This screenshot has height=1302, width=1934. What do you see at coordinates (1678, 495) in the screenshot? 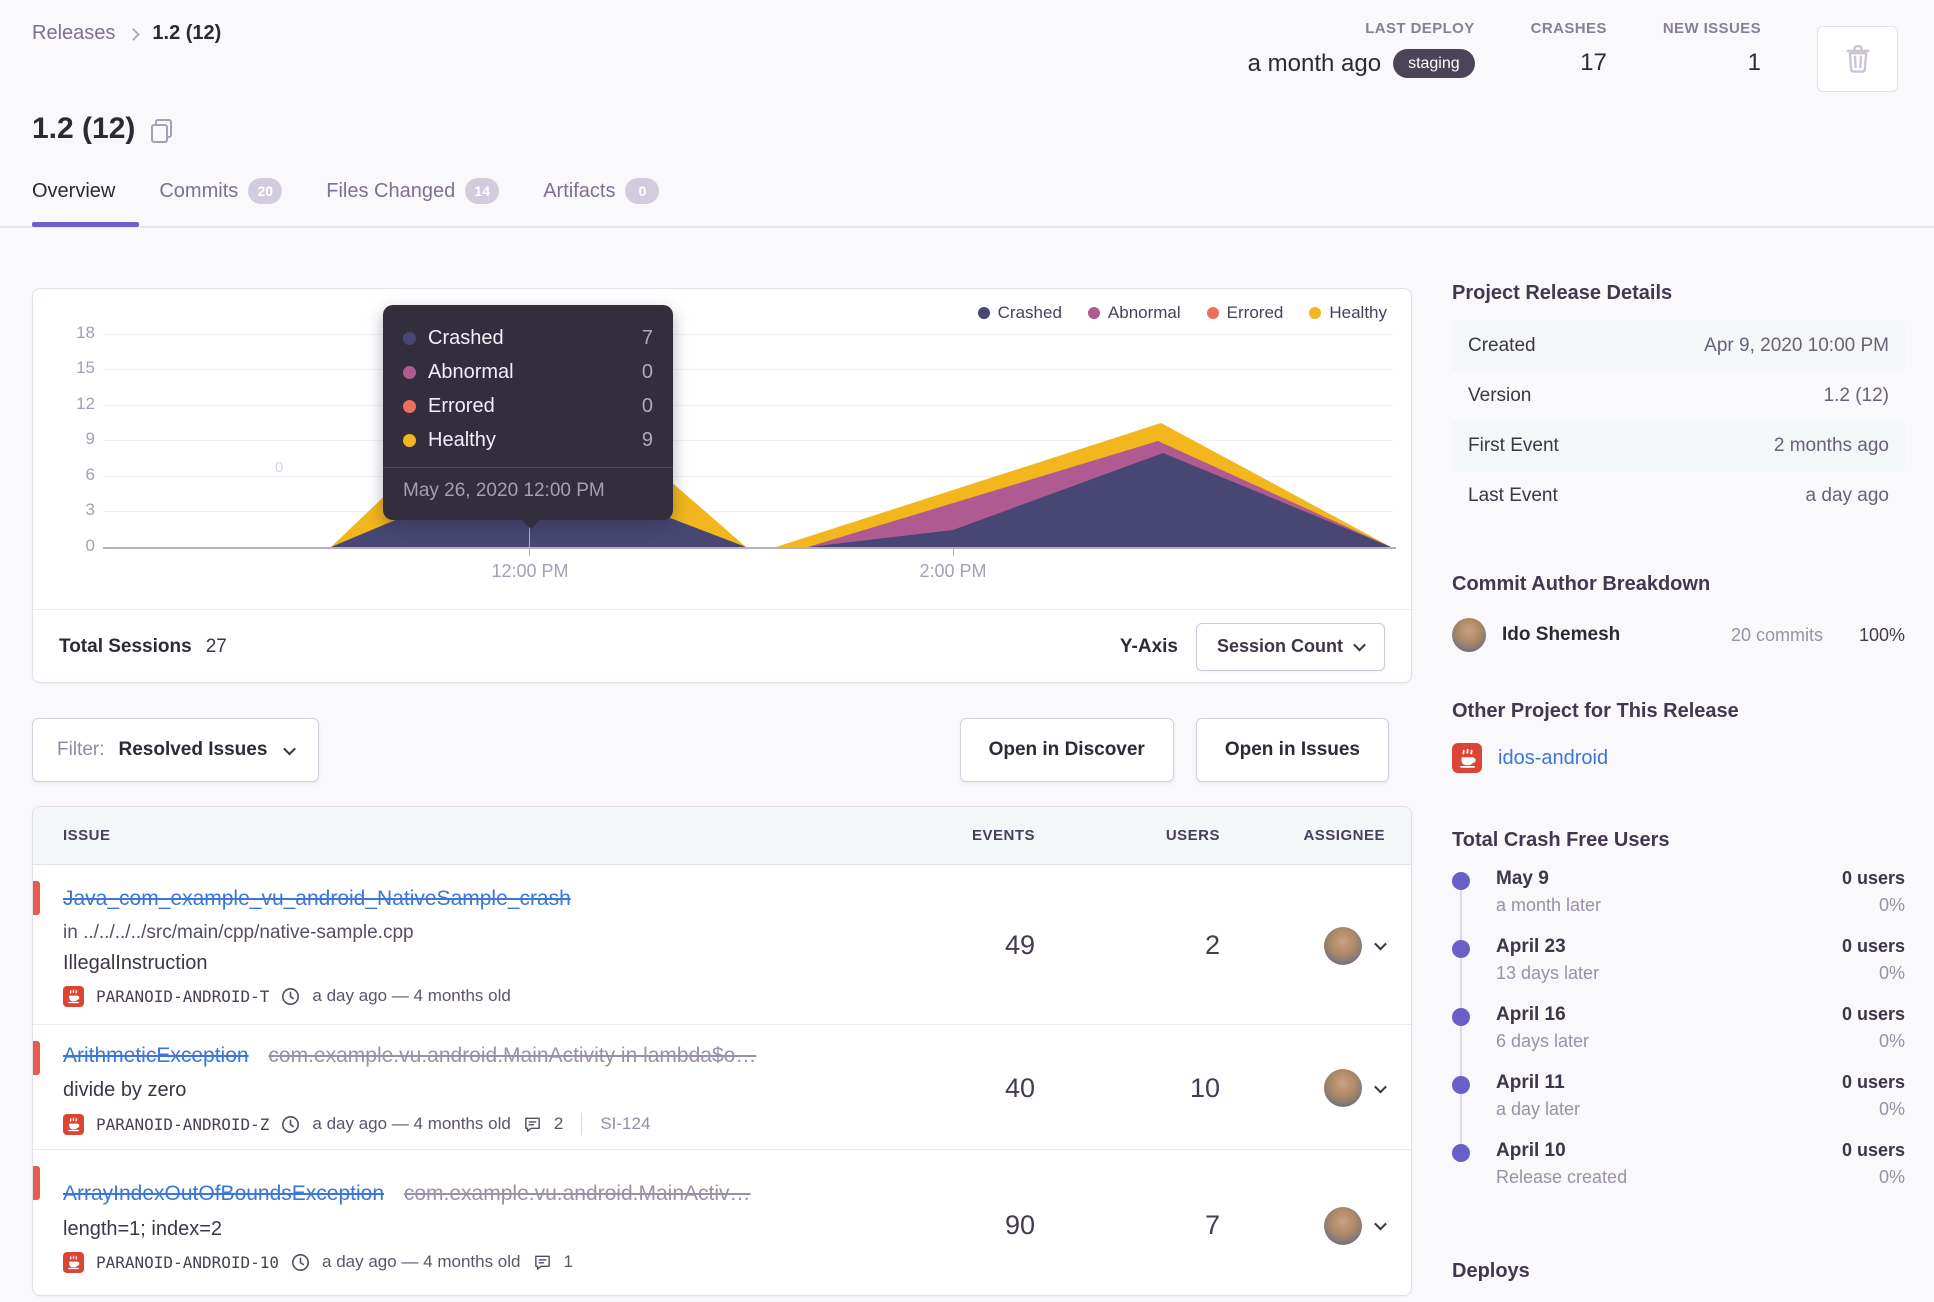
I see `detail-row-last-event: Last Event a day ago` at bounding box center [1678, 495].